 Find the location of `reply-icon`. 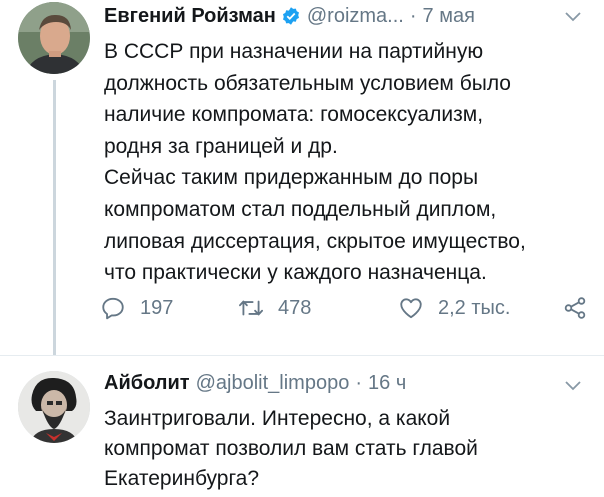

reply-icon is located at coordinates (113, 308).